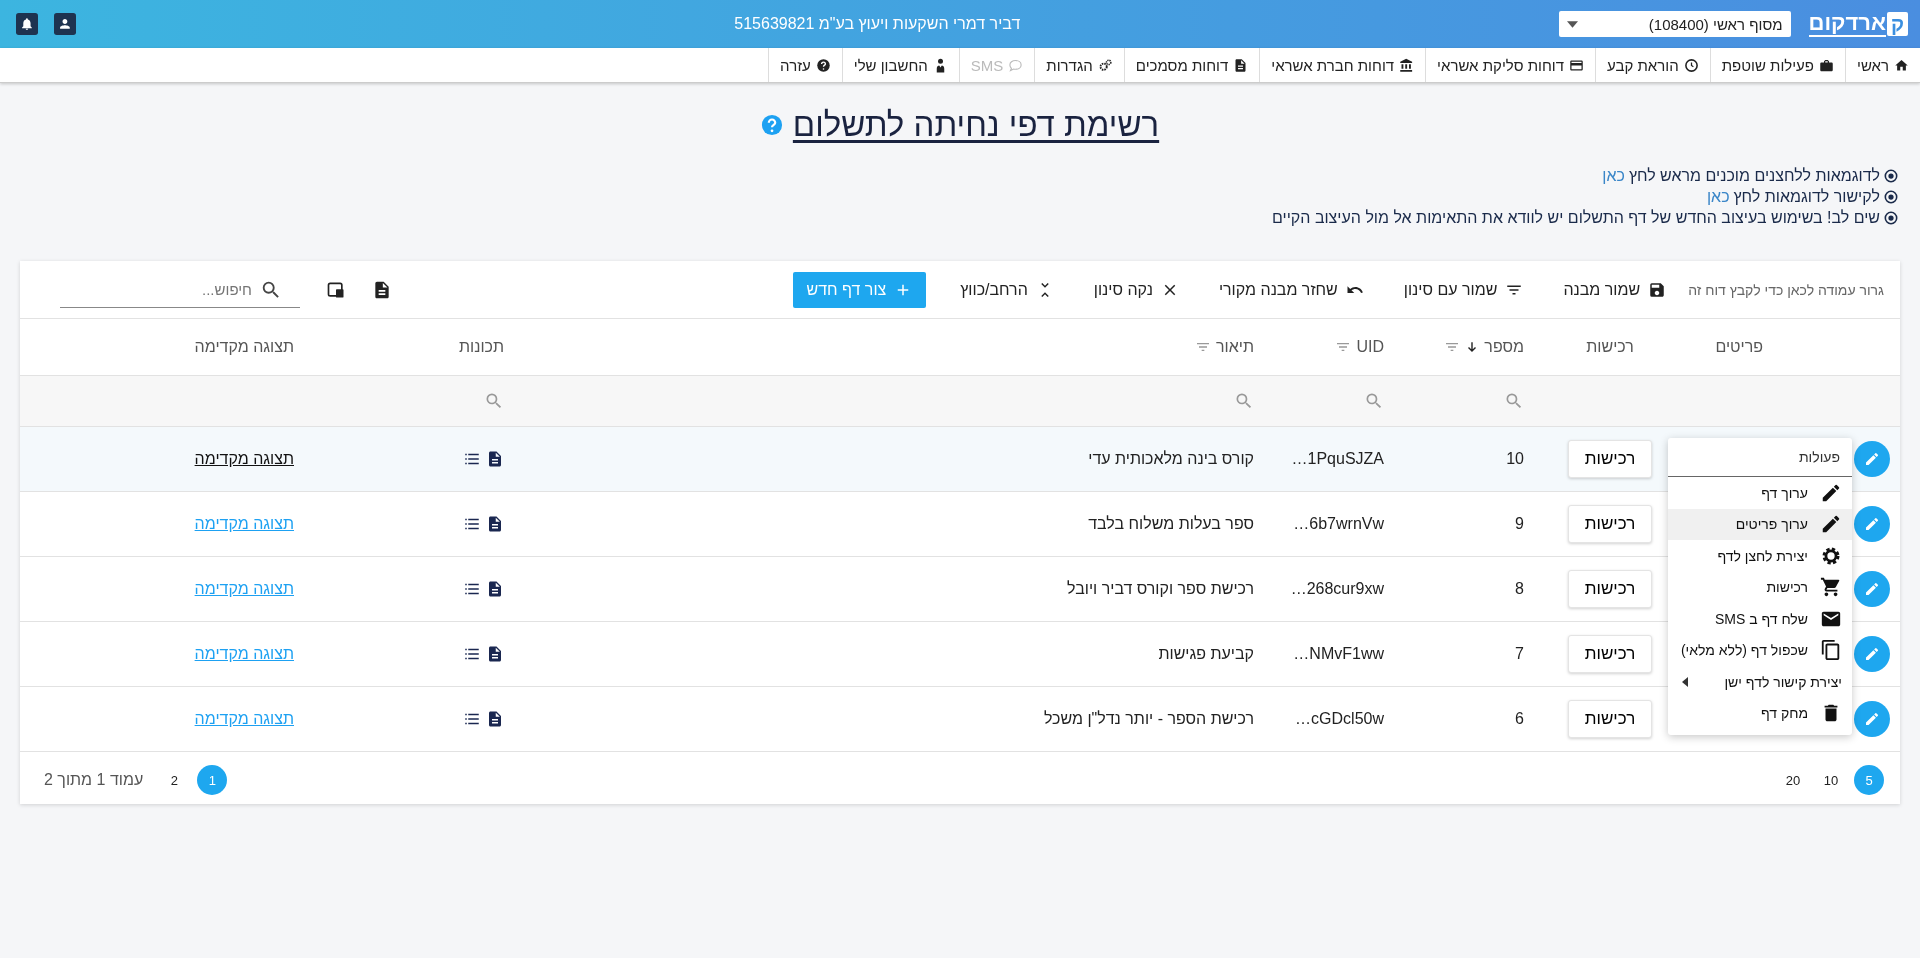 This screenshot has height=958, width=1920. Describe the element at coordinates (415, 347) in the screenshot. I see `column-header: תכונות` at that location.